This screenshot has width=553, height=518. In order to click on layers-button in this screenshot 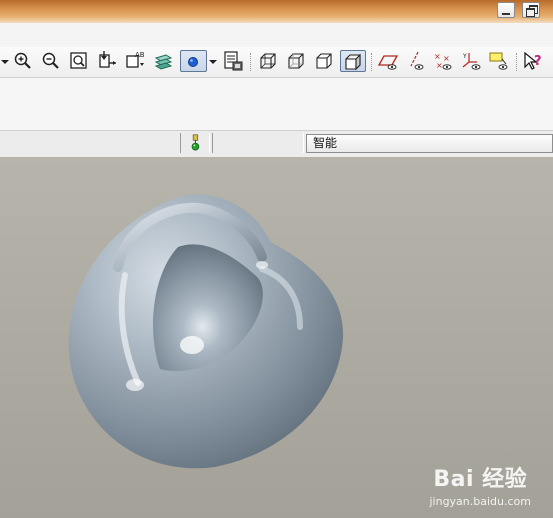, I will do `click(163, 61)`.